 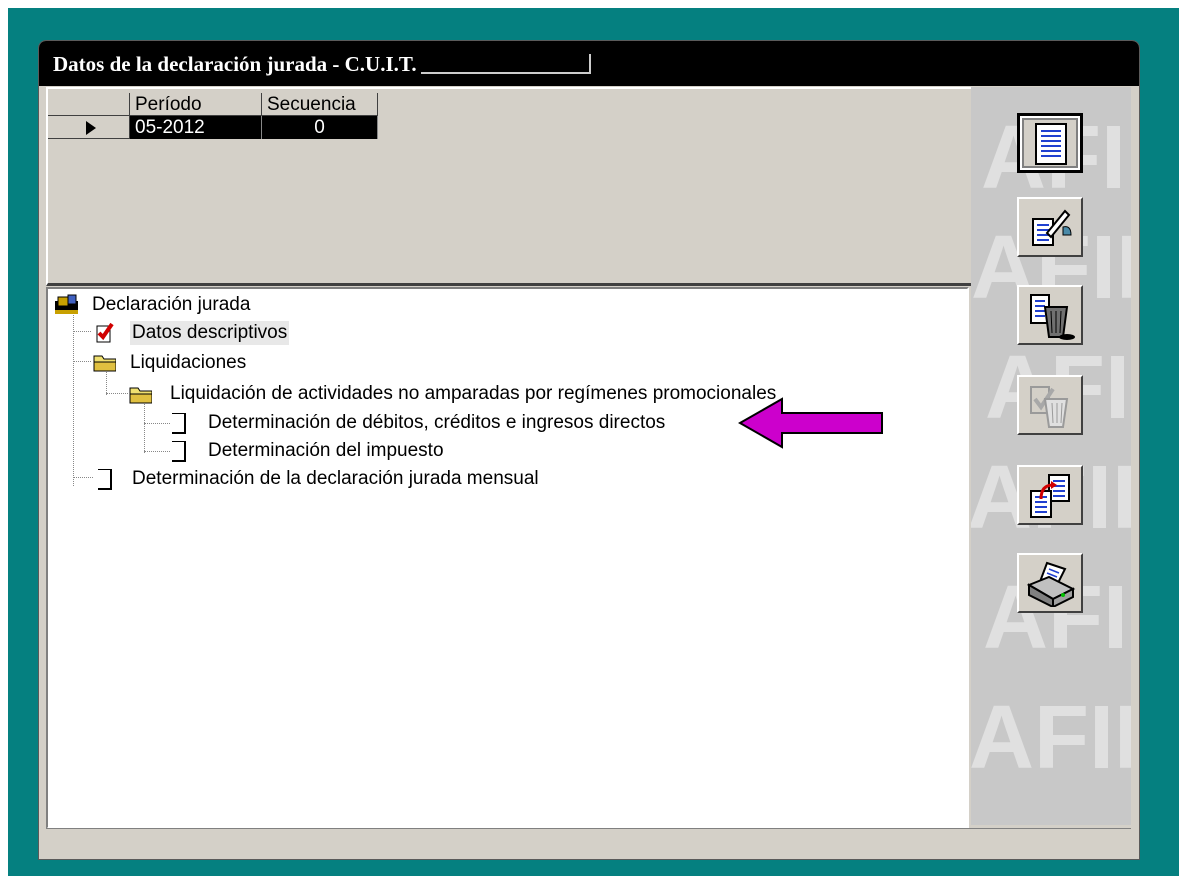 What do you see at coordinates (171, 305) in the screenshot?
I see `tree-item-declaracion-jurada: Declaración jurada` at bounding box center [171, 305].